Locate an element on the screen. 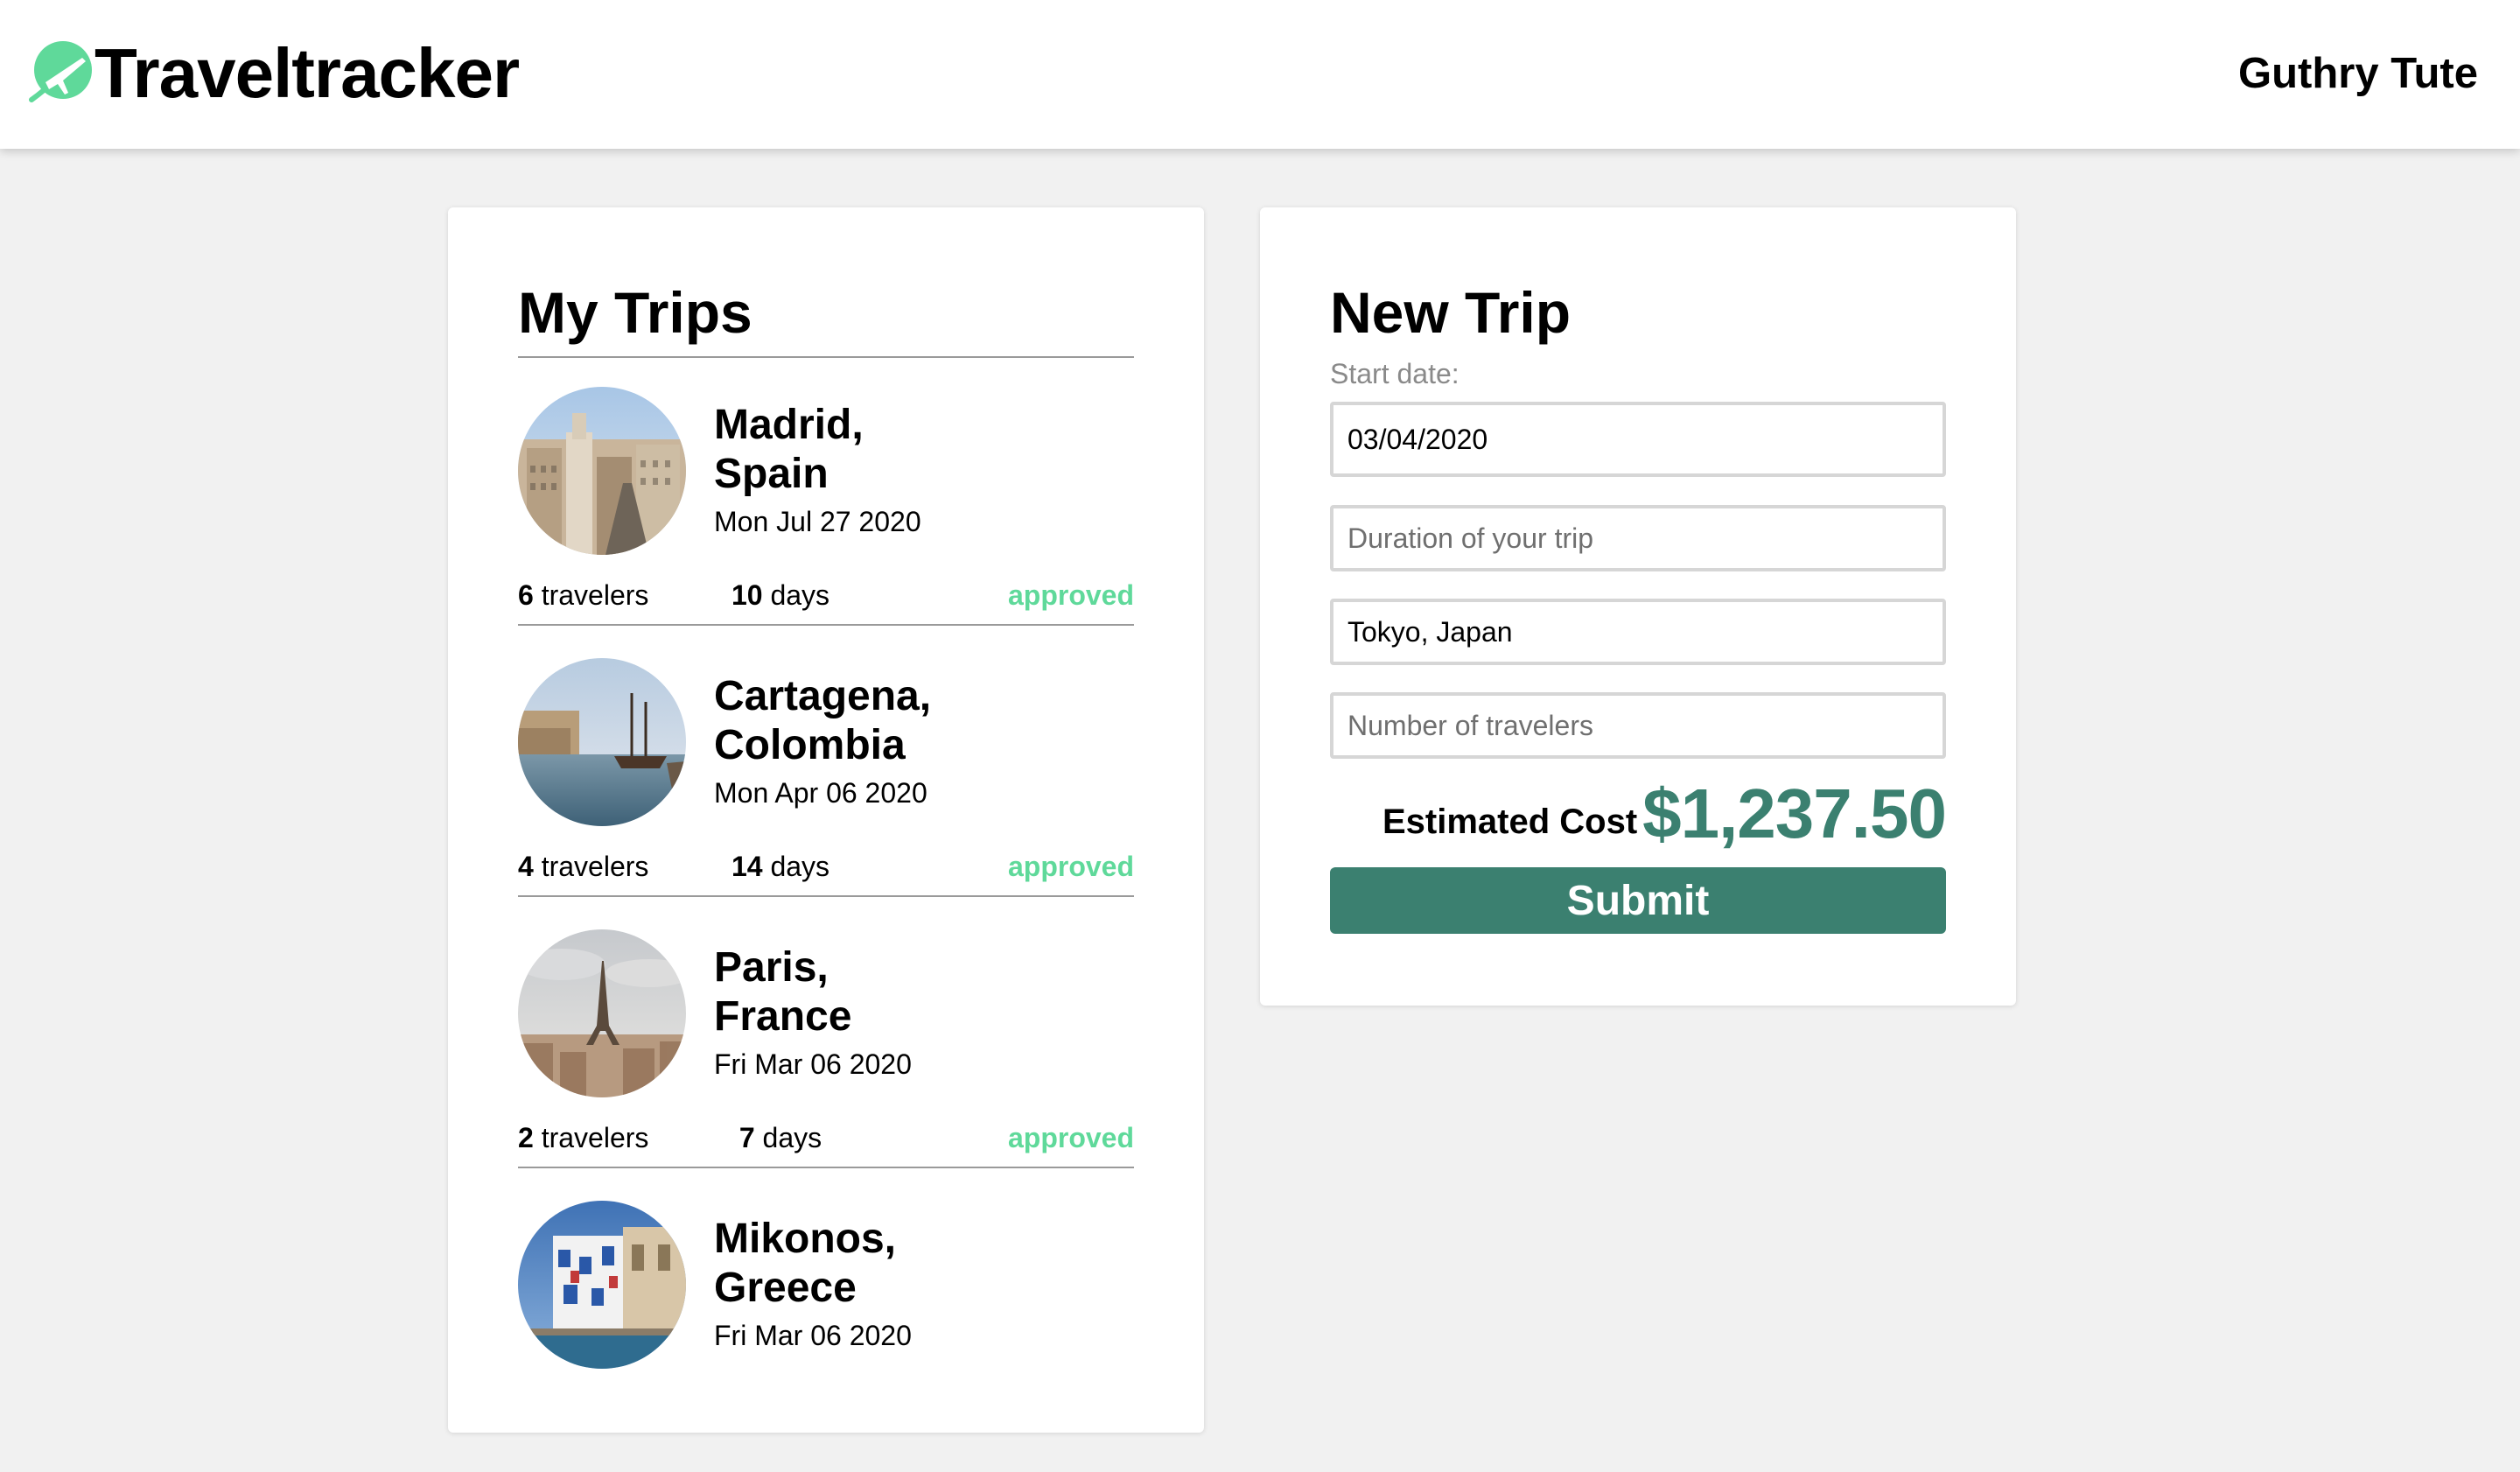  brand-title: Traveltracker is located at coordinates (307, 73).